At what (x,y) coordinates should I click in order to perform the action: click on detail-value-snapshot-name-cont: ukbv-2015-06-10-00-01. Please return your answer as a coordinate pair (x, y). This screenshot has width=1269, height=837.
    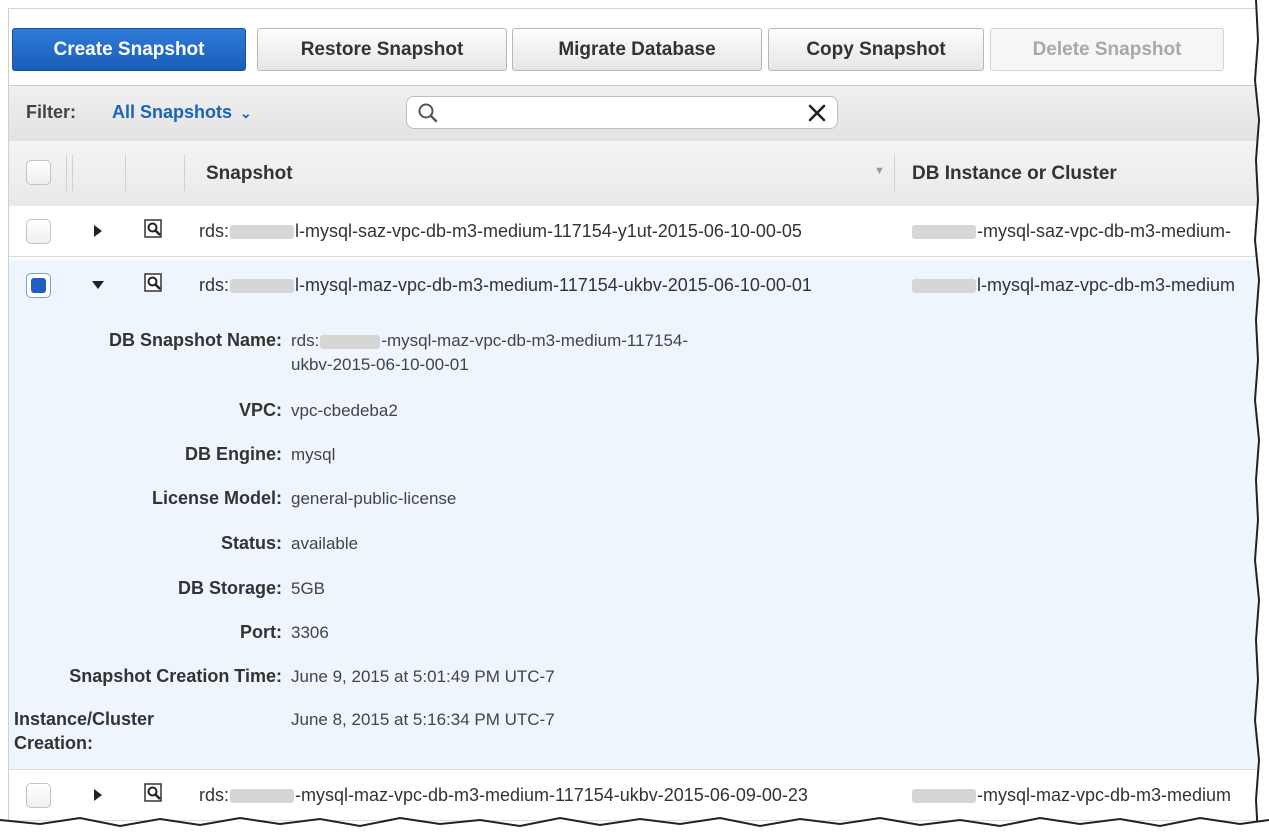
    Looking at the image, I should click on (380, 364).